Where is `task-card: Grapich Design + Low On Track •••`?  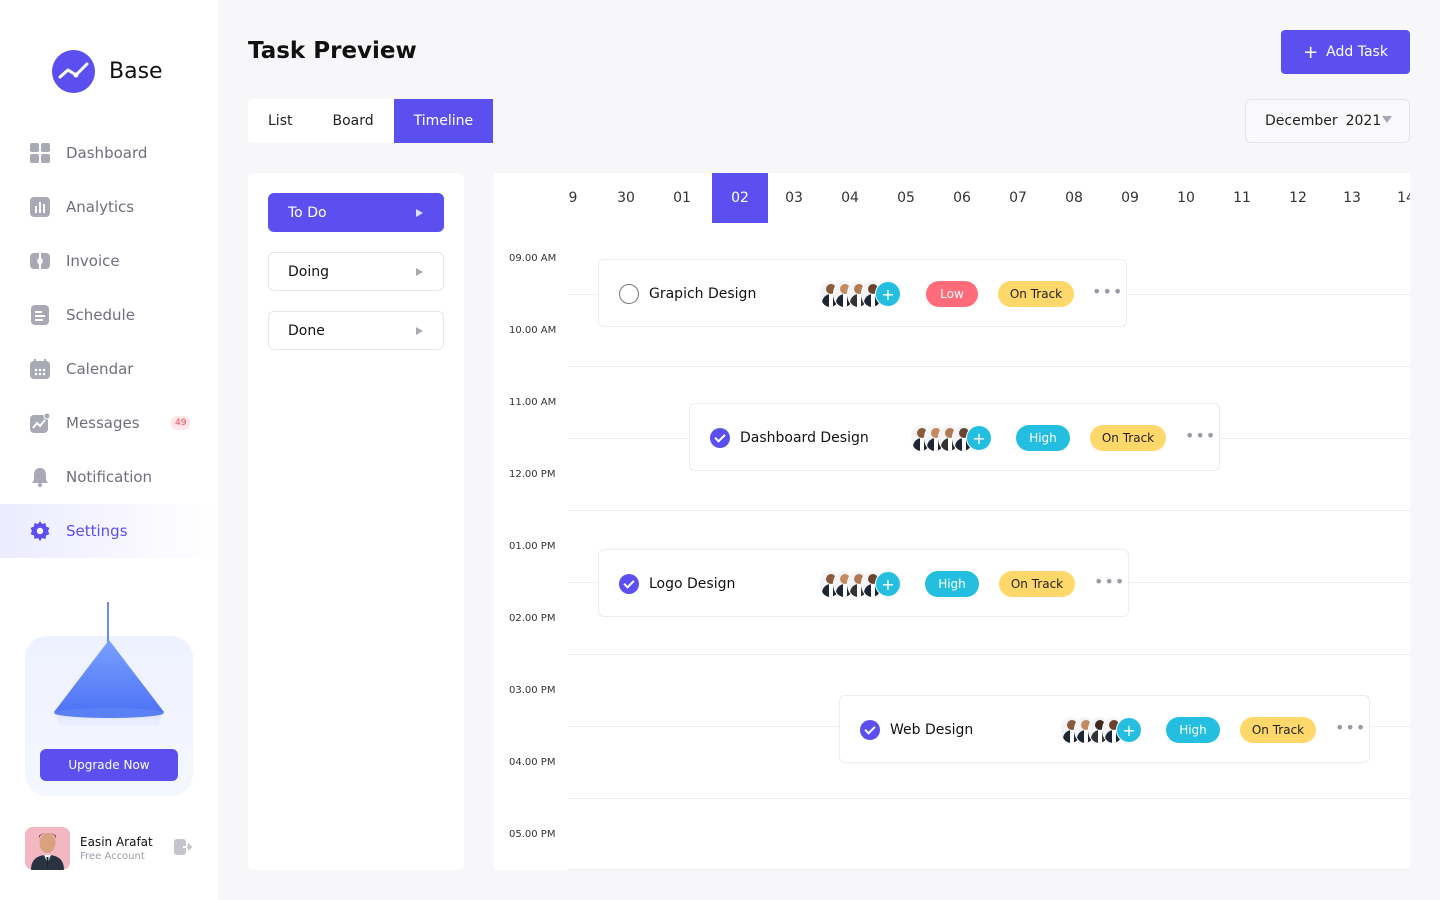
task-card: Grapich Design + Low On Track ••• is located at coordinates (862, 293).